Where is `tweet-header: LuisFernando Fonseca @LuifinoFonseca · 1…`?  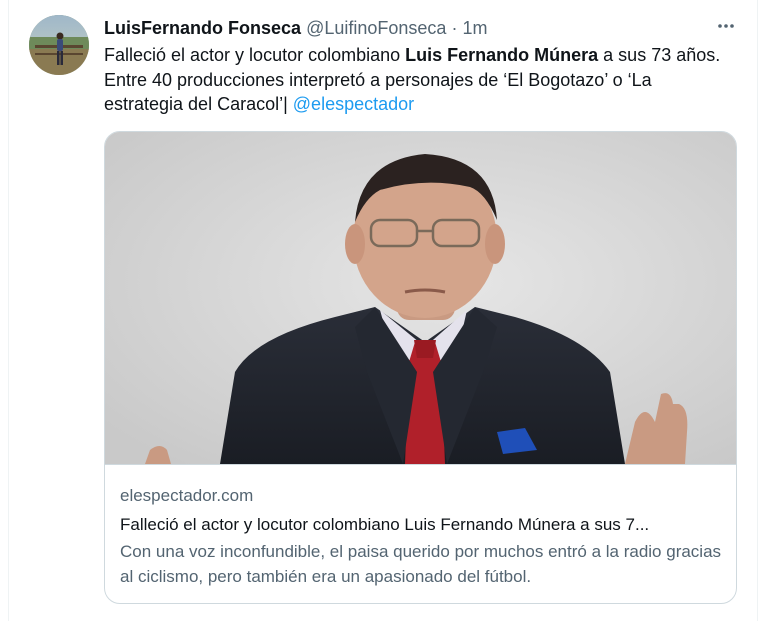
tweet-header: LuisFernando Fonseca @LuifinoFonseca · 1… is located at coordinates (295, 28).